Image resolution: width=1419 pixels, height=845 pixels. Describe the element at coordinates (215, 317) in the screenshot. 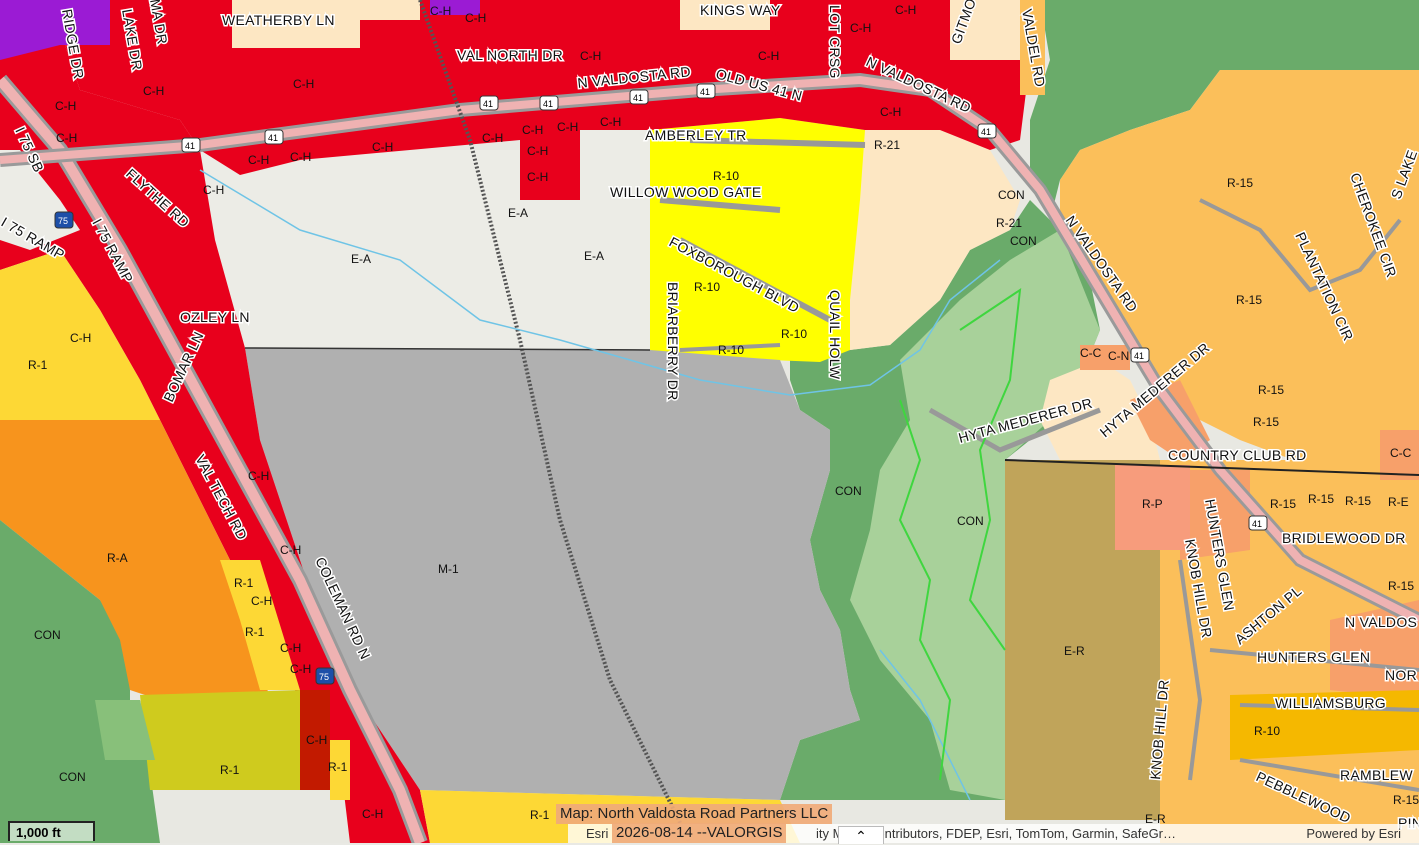

I see `road-label: OZLEY LN` at that location.